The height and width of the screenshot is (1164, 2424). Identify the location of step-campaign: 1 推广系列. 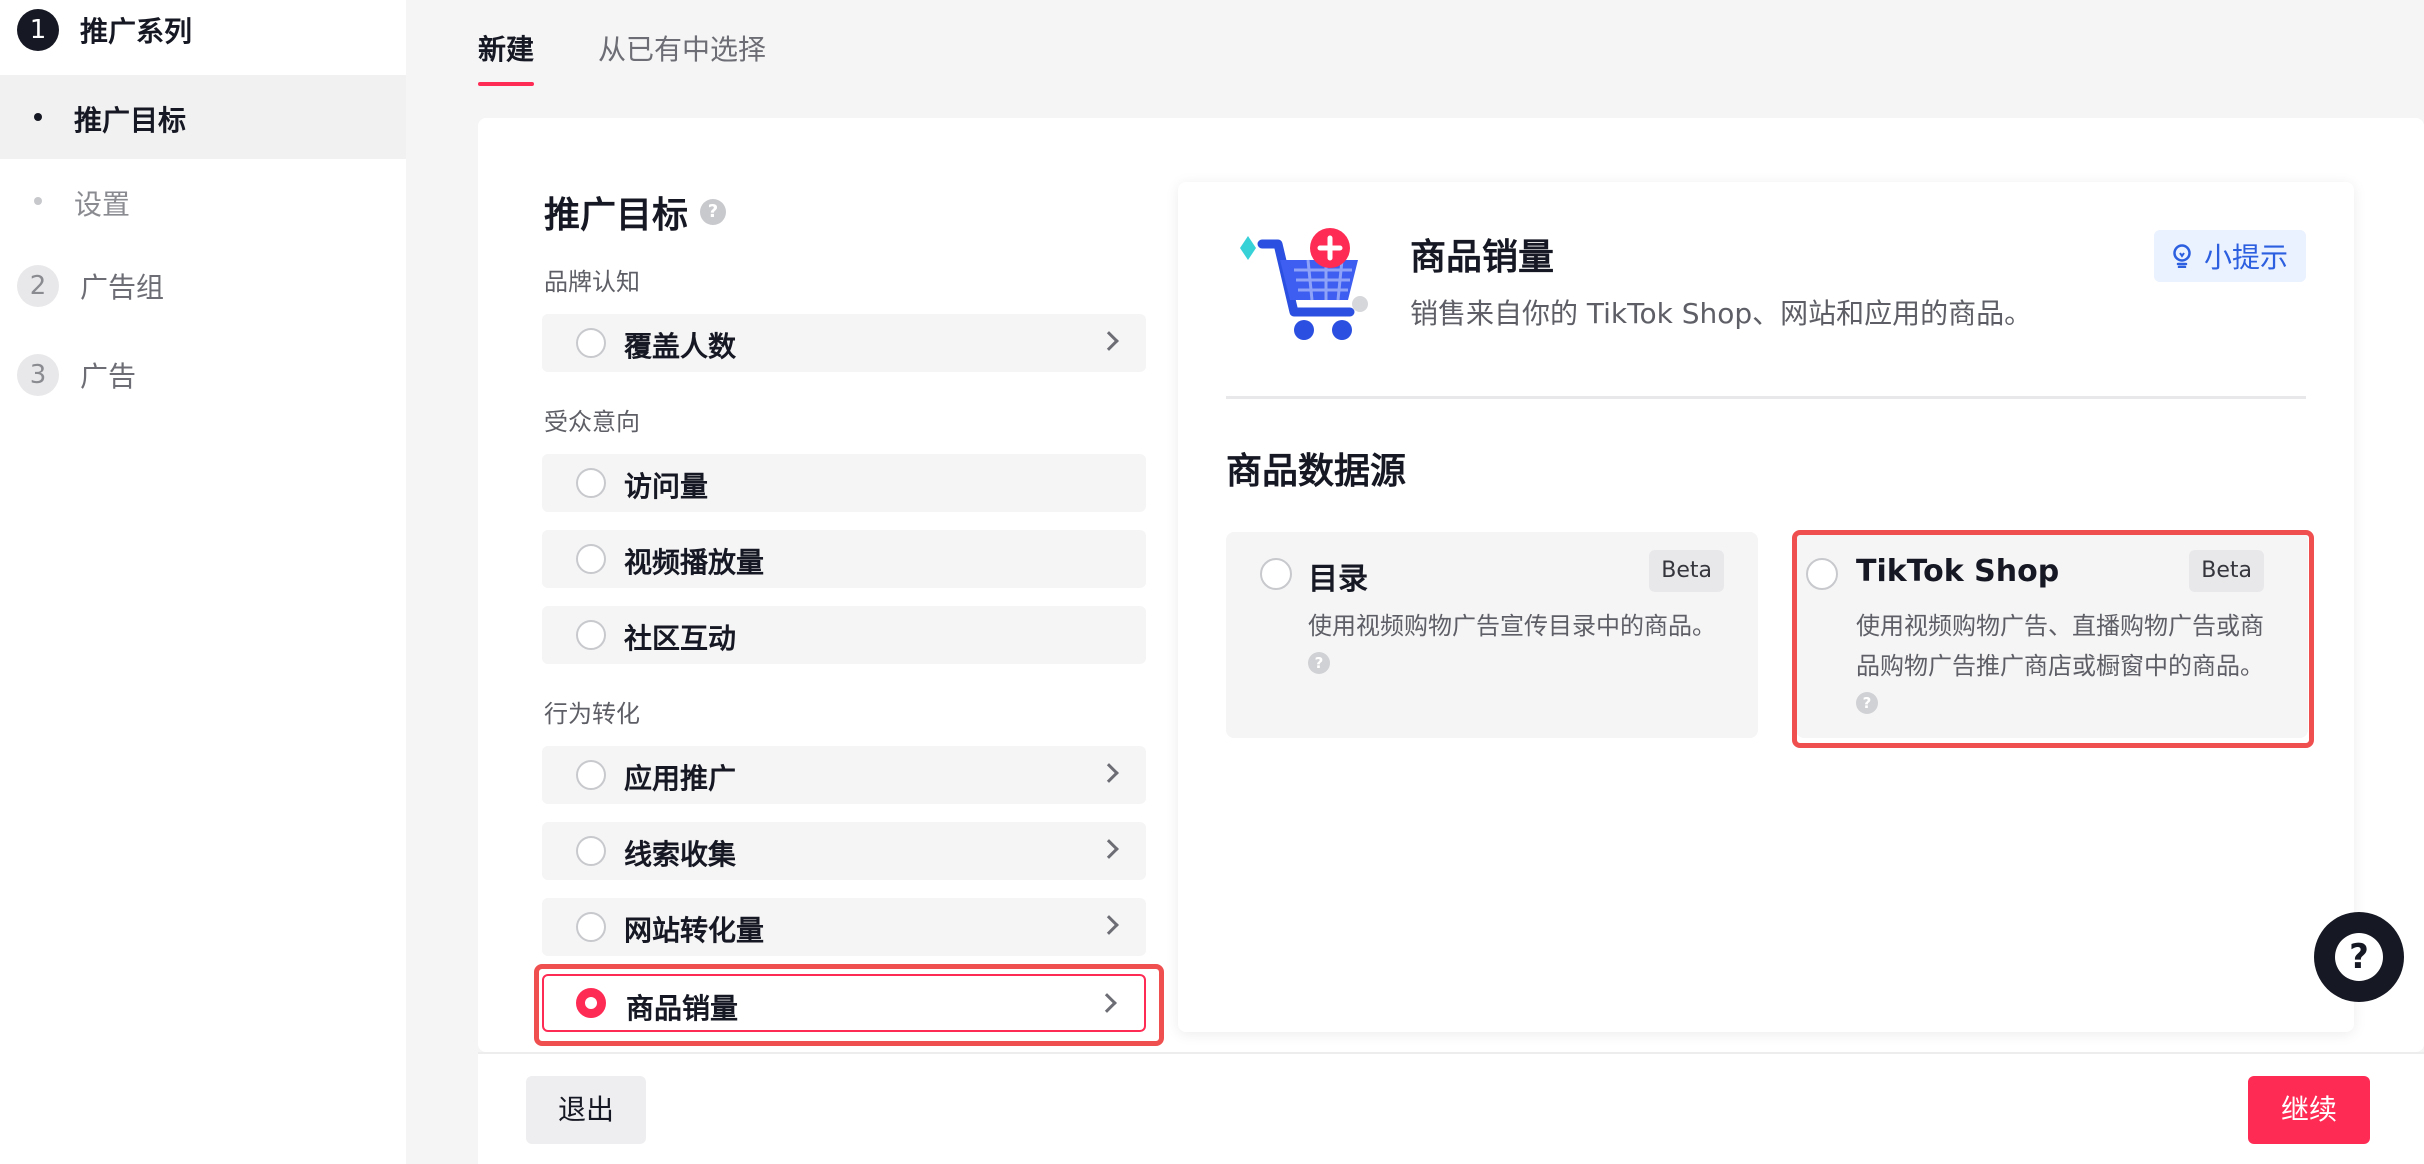
(203, 36).